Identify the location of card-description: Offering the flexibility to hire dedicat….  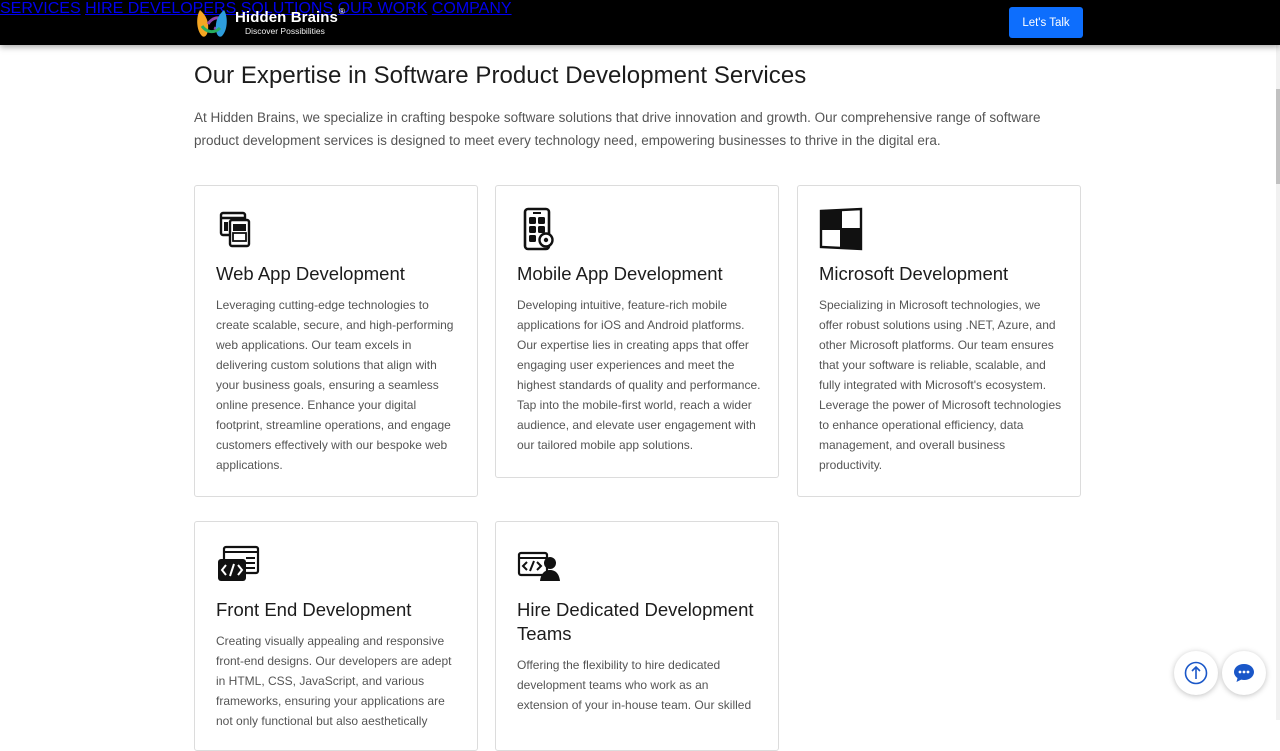
(634, 685).